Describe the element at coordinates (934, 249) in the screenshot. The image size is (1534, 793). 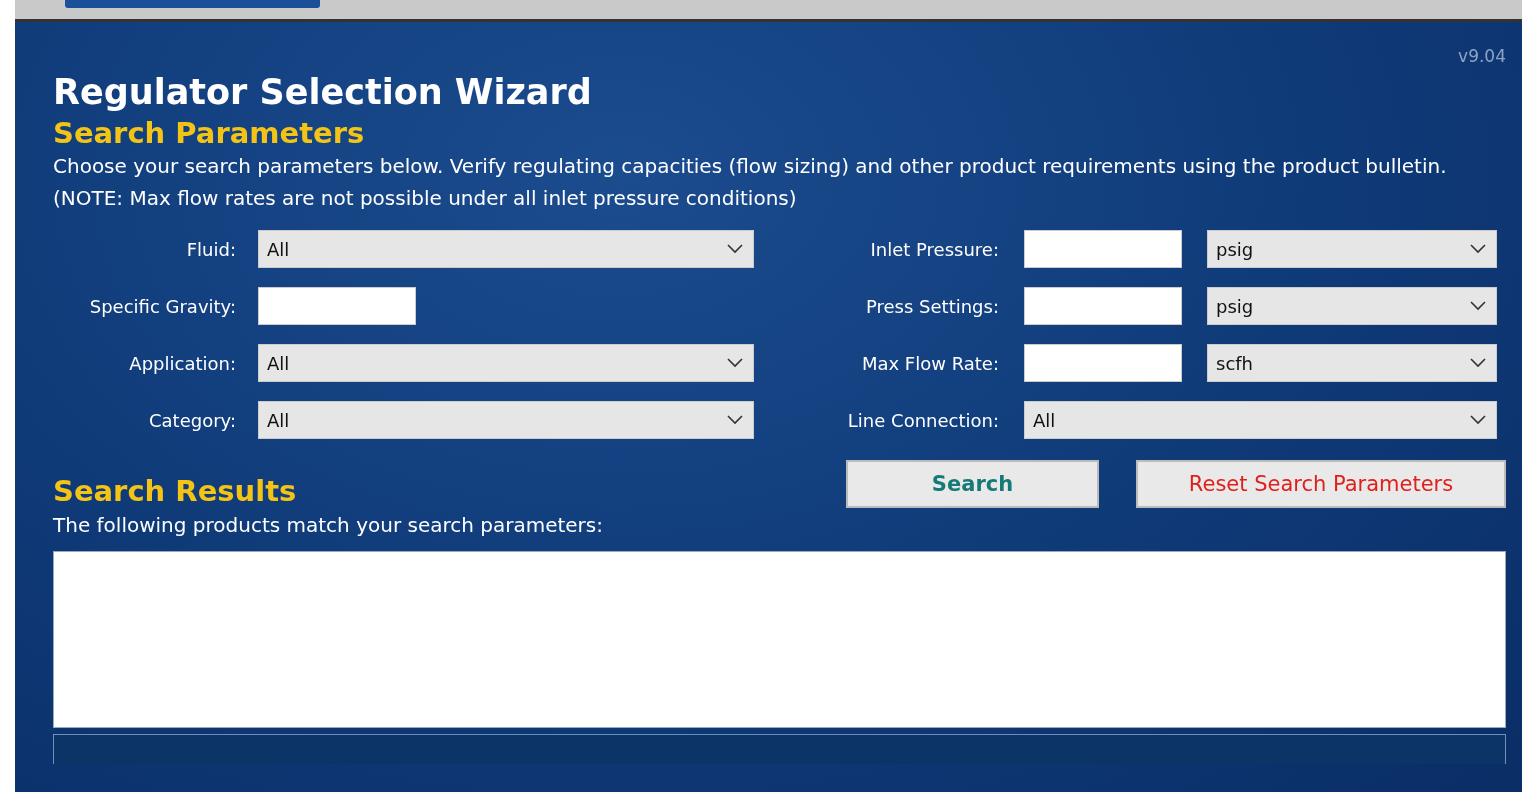
I see `field-label: Inlet Pressure:` at that location.